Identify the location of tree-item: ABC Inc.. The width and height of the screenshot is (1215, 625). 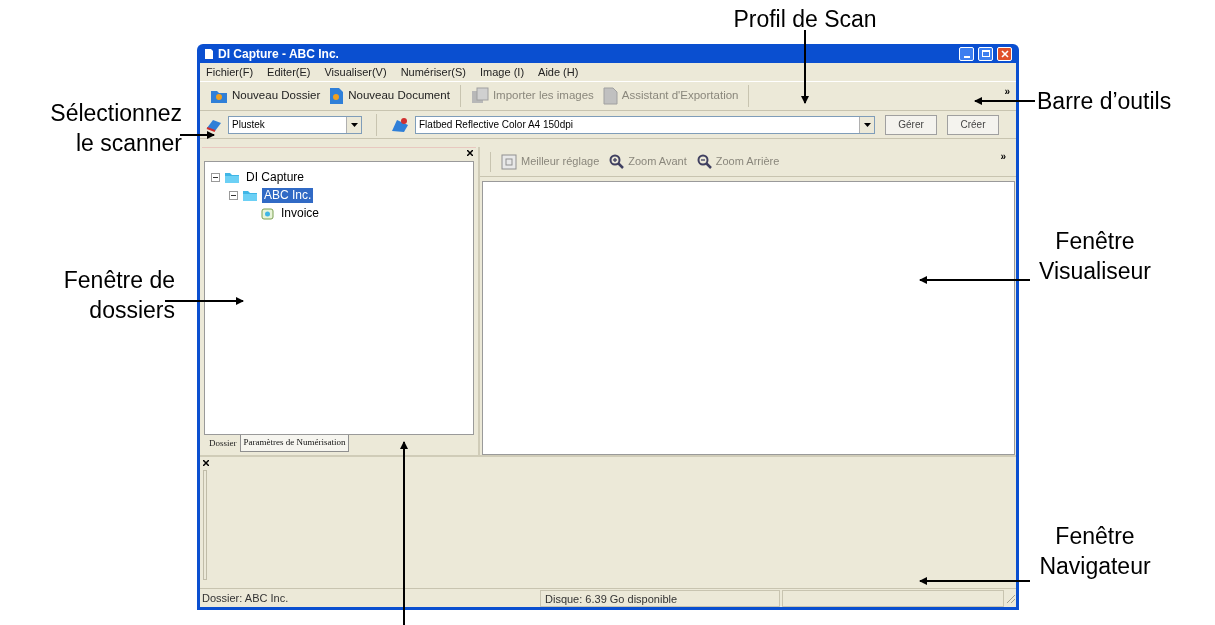
(288, 195).